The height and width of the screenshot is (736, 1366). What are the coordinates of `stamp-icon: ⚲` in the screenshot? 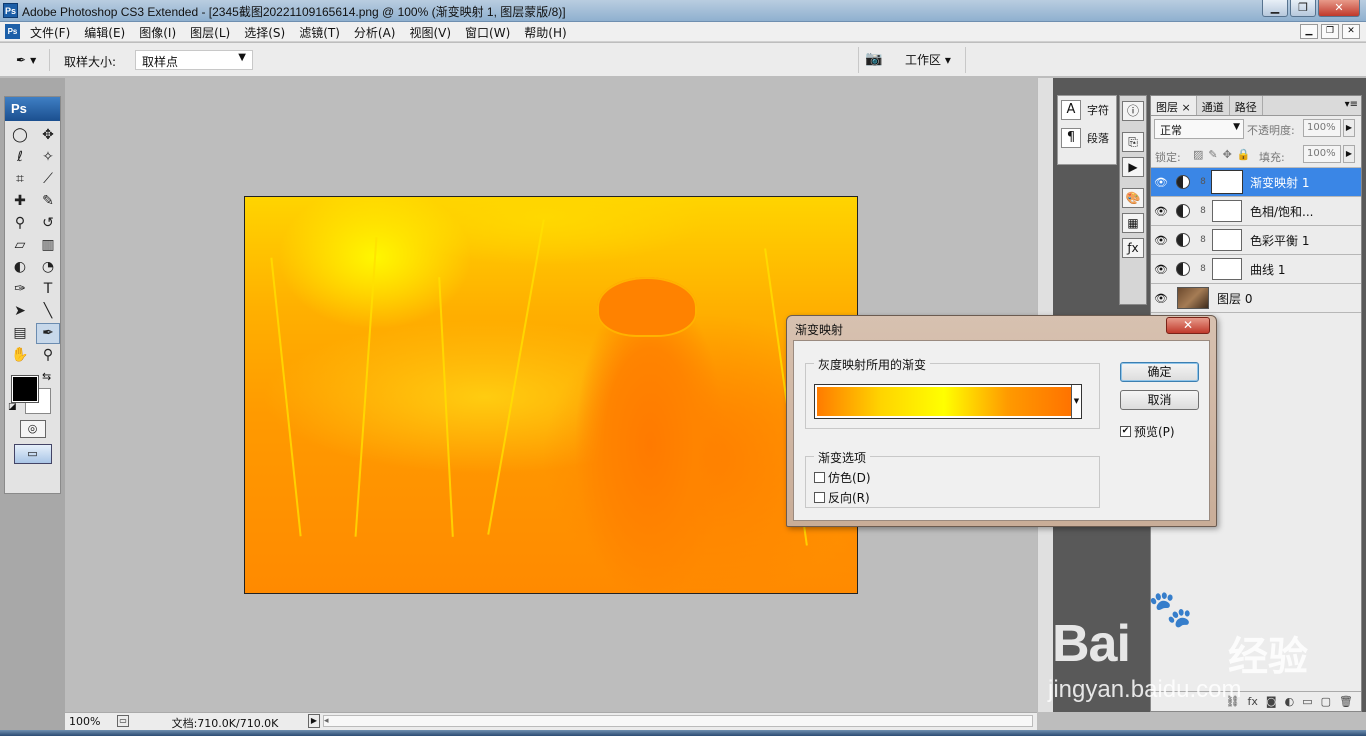 It's located at (20, 223).